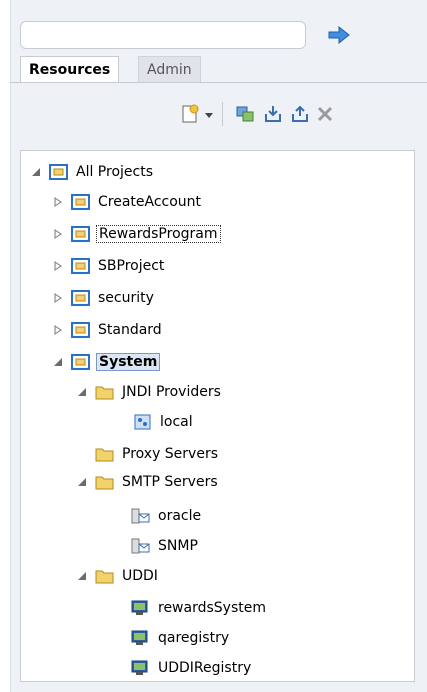 The height and width of the screenshot is (692, 427). I want to click on tree-label: SBProject, so click(131, 266).